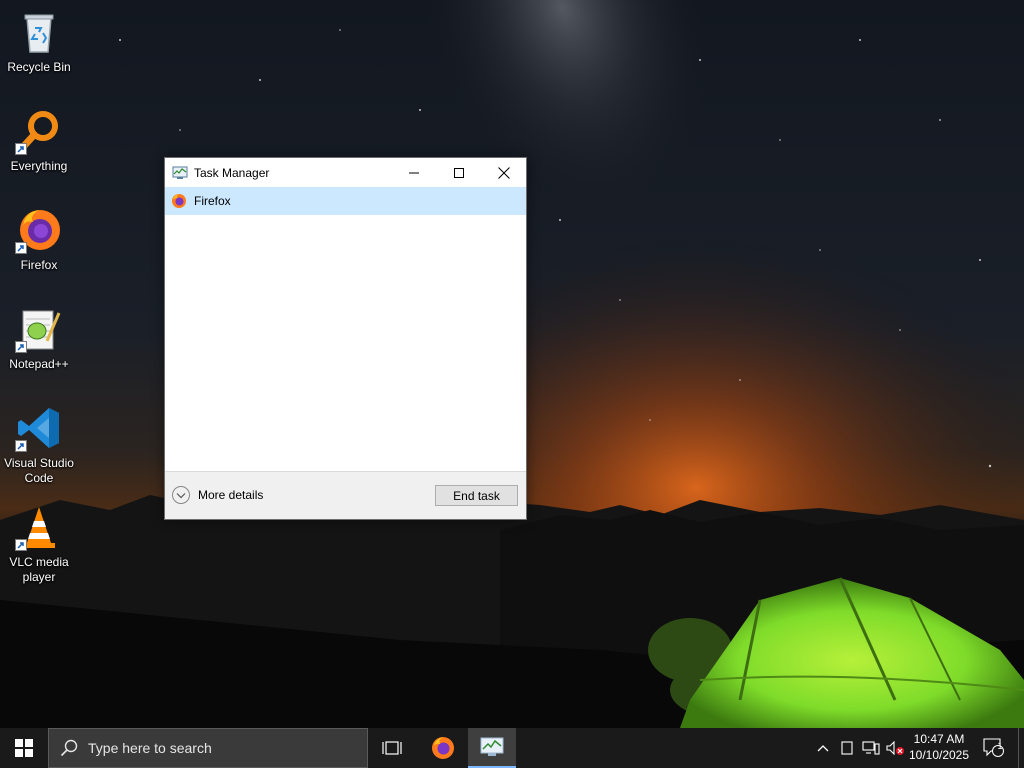  I want to click on close-icon, so click(503, 172).